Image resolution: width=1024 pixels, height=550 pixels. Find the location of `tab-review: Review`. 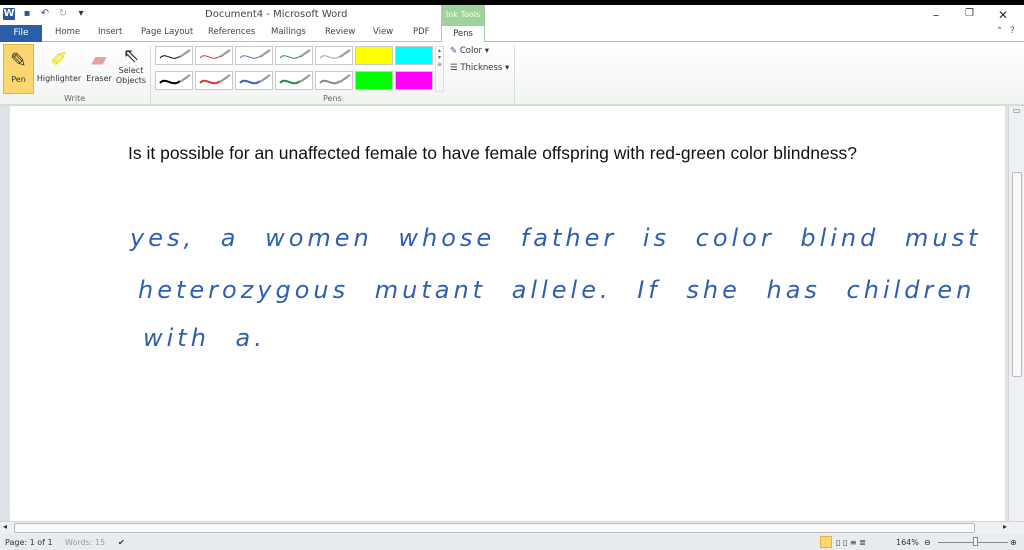

tab-review: Review is located at coordinates (340, 32).